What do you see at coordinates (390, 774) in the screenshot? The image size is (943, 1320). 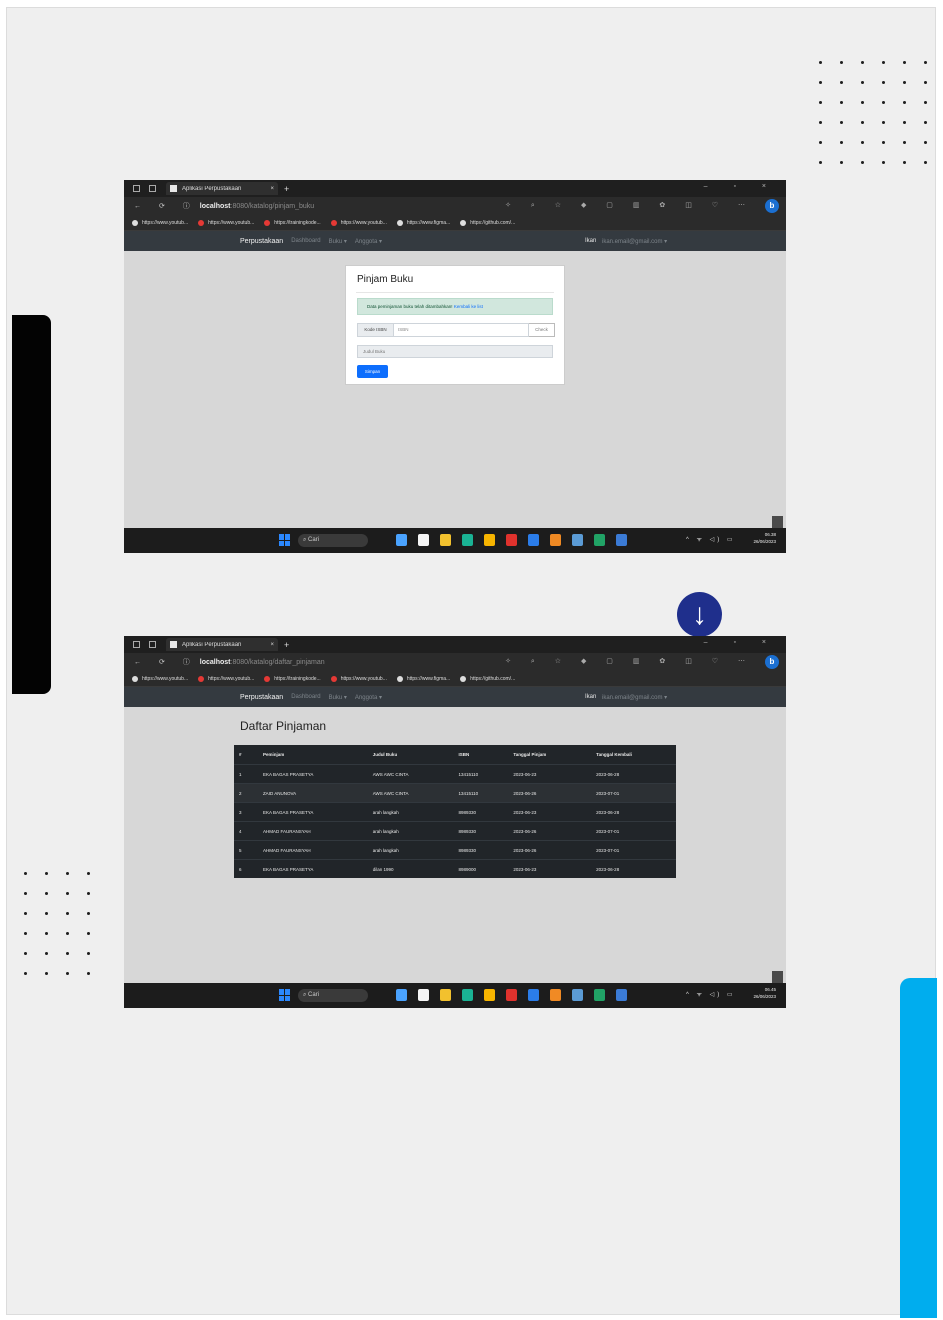 I see `table-cell: AWS AWC CINTA` at bounding box center [390, 774].